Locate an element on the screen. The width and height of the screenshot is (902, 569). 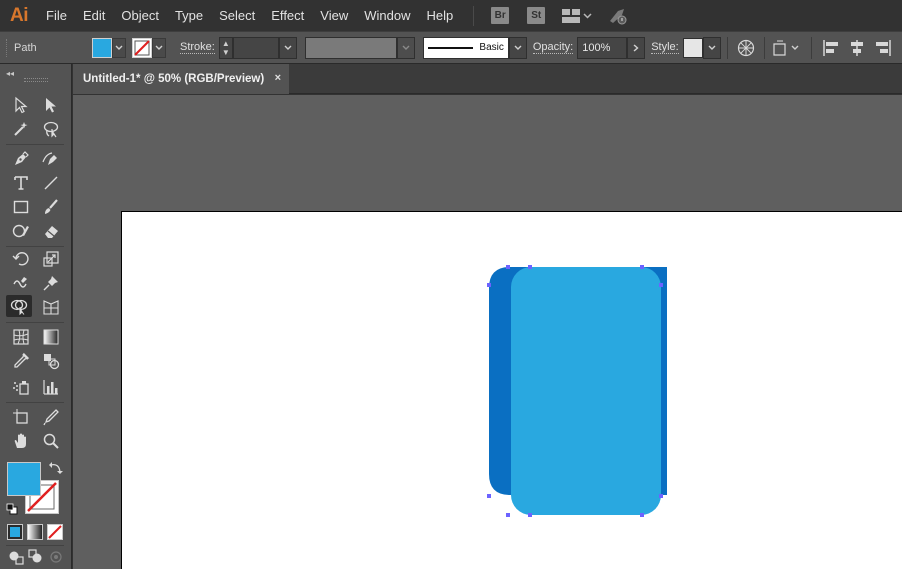
column-graph-tool is located at coordinates (51, 387).